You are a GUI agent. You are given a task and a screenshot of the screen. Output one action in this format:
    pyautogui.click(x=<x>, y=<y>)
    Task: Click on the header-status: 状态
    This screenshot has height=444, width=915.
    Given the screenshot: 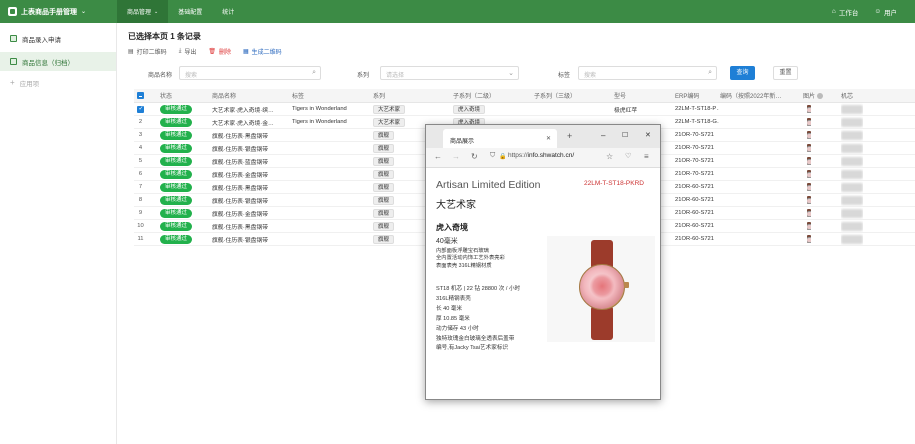 What is the action you would take?
    pyautogui.click(x=166, y=95)
    